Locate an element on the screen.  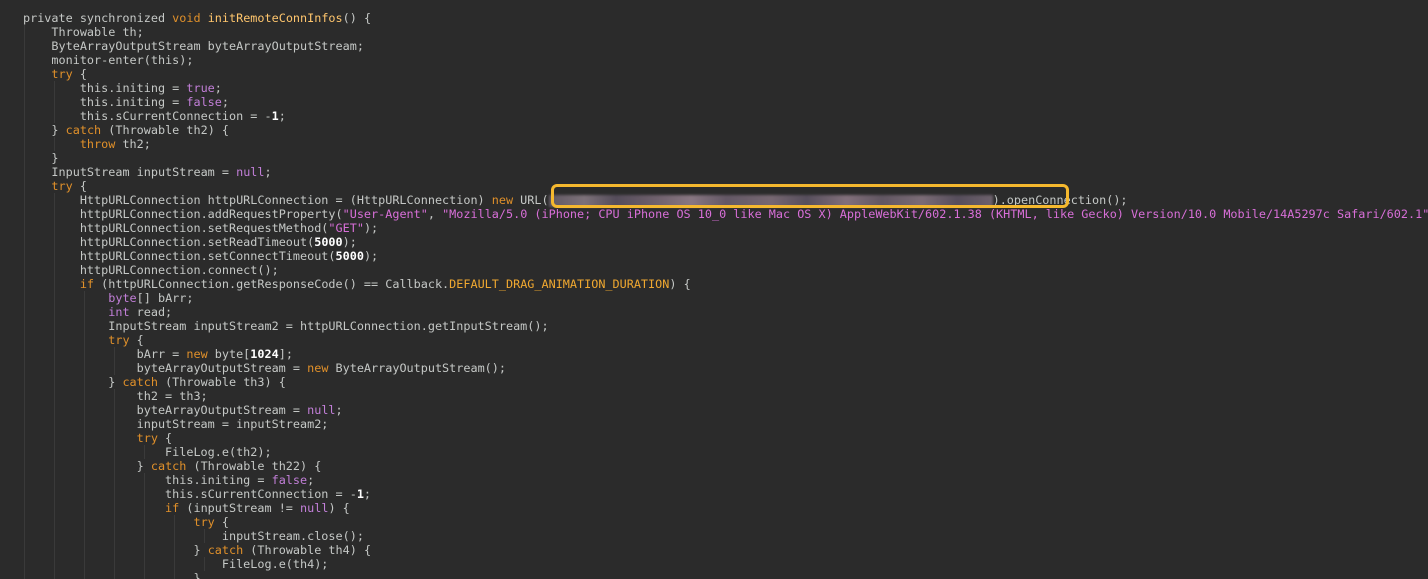
code-token: false is located at coordinates (289, 480).